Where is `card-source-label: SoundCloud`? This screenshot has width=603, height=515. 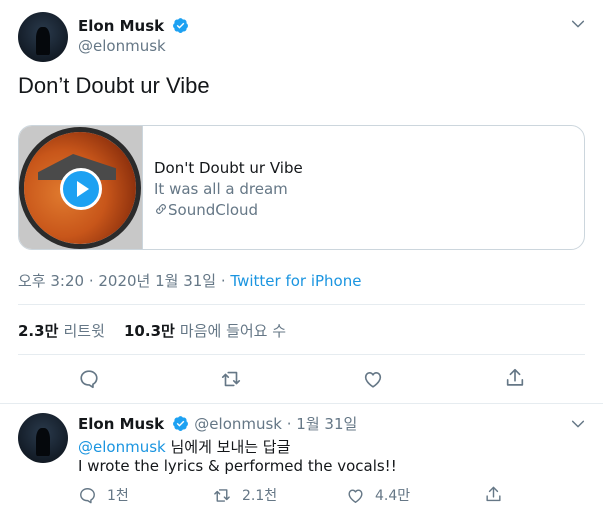 card-source-label: SoundCloud is located at coordinates (213, 210).